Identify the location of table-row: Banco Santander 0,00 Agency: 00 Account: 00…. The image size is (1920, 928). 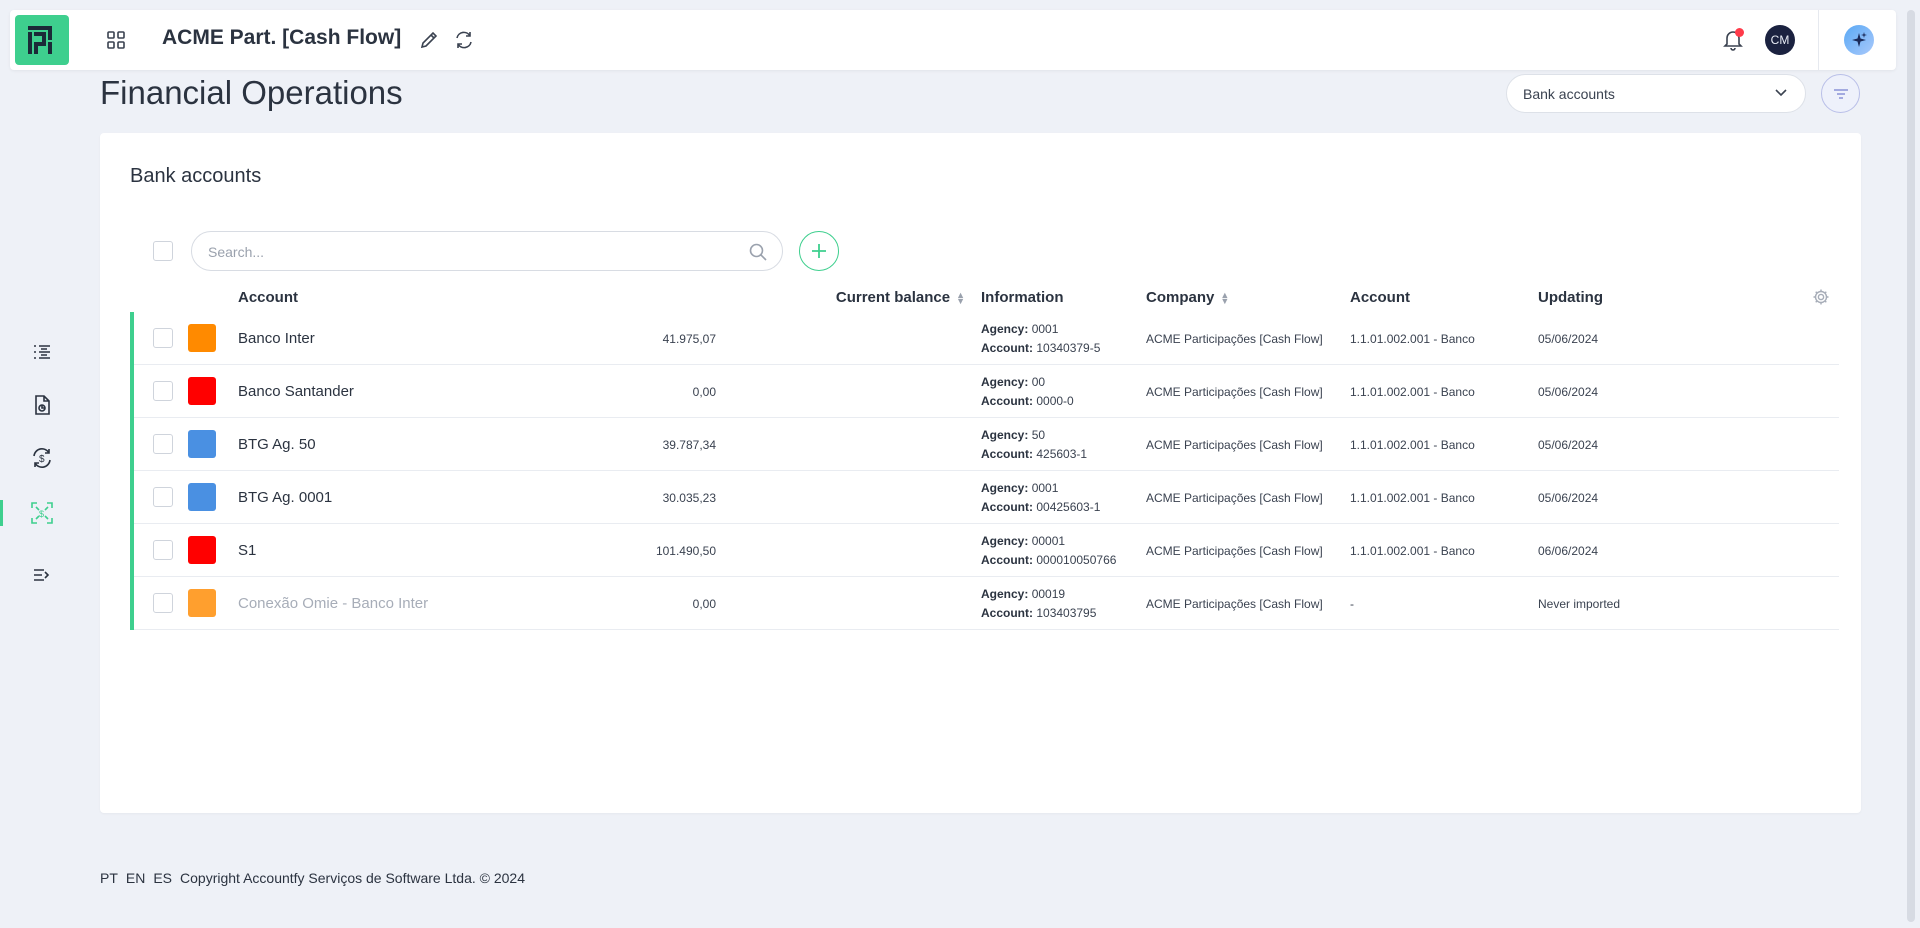
(984, 391).